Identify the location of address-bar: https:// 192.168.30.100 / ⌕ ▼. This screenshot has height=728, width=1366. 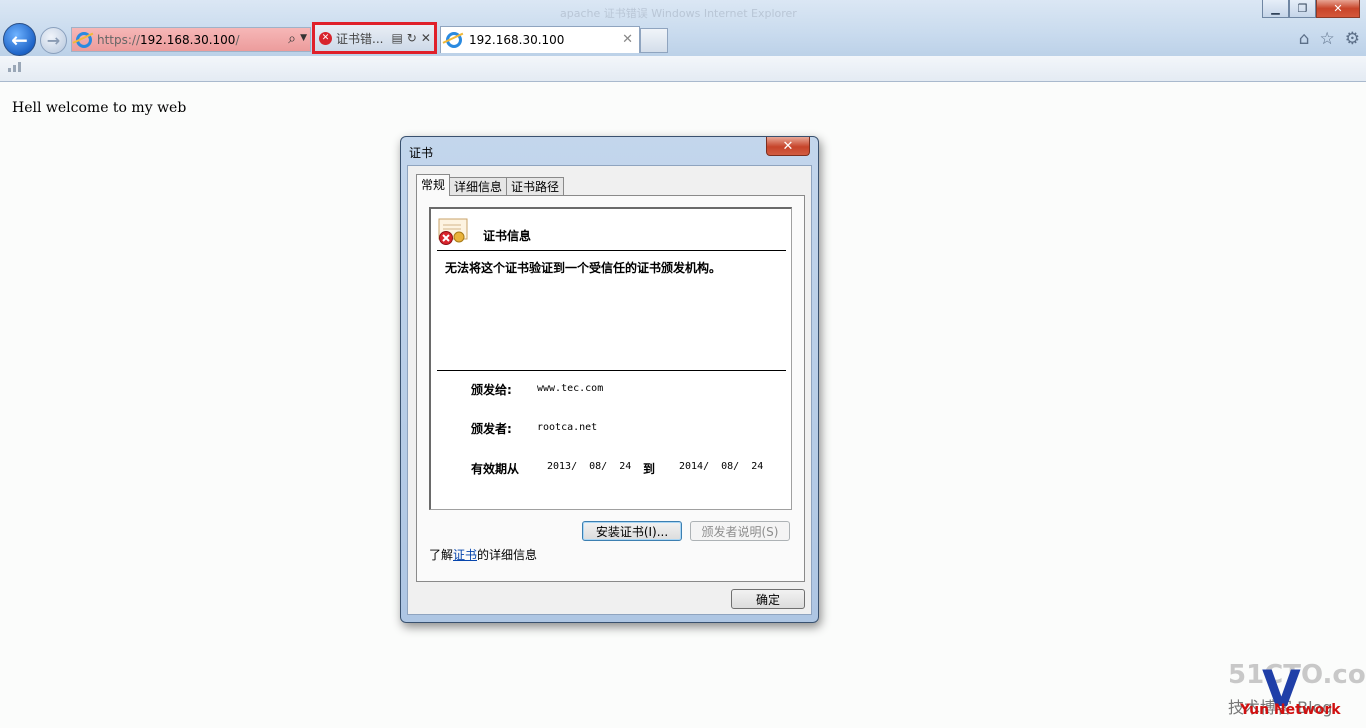
(191, 39).